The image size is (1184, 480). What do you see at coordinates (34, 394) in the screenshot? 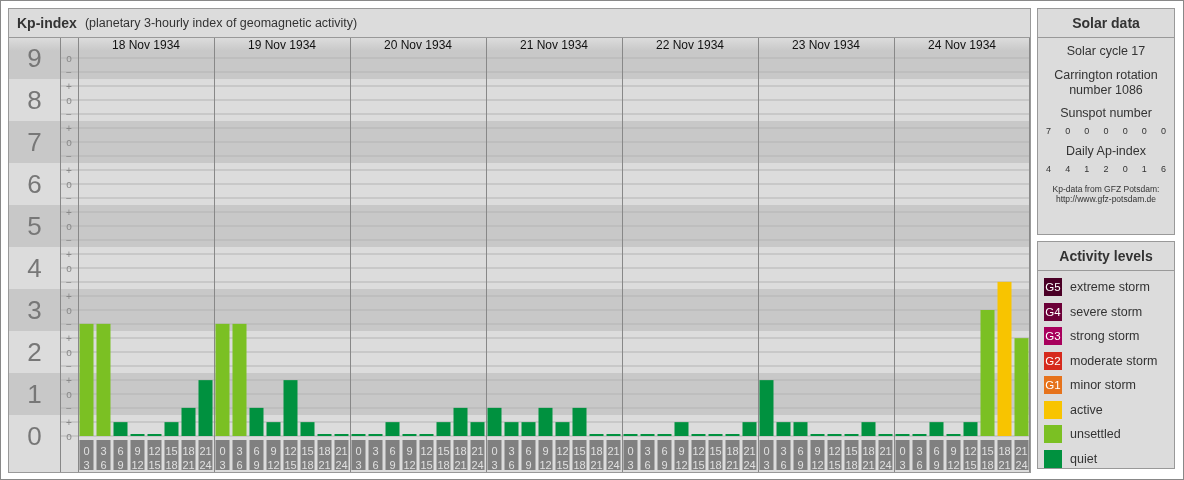
I see `axis-label: 1` at bounding box center [34, 394].